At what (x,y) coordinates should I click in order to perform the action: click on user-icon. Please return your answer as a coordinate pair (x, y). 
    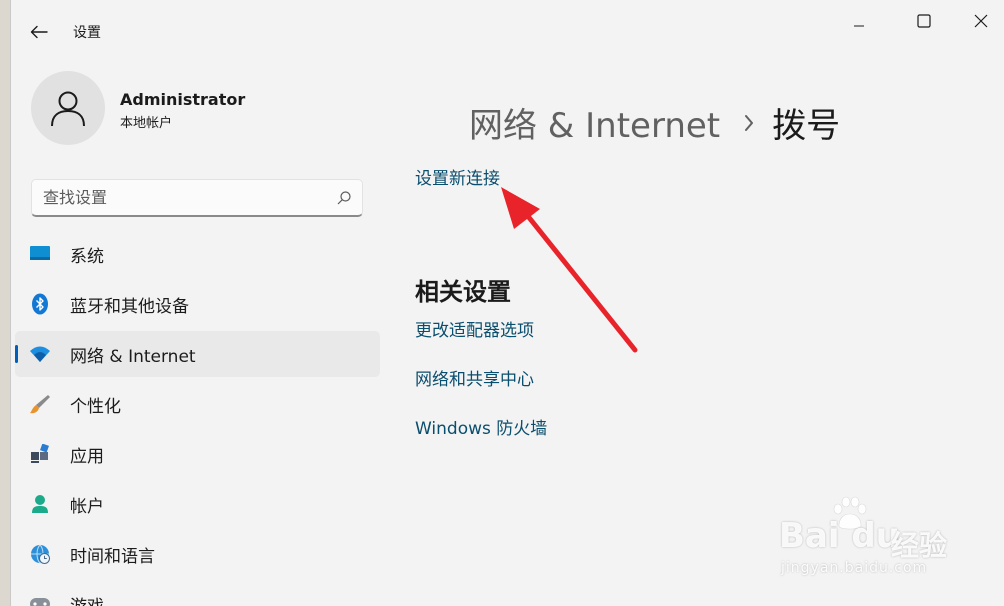
    Looking at the image, I should click on (68, 109).